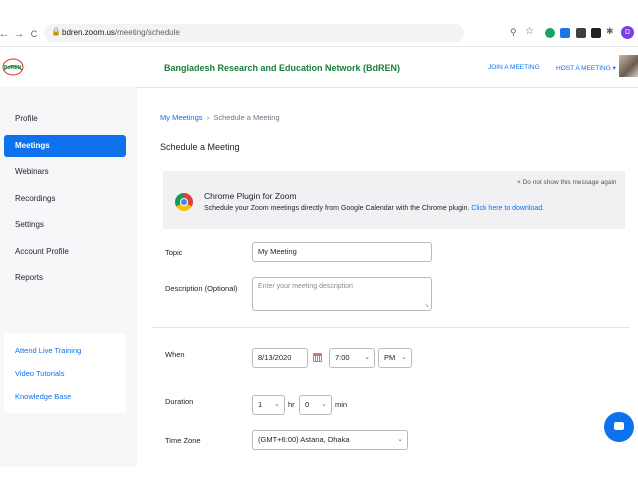  Describe the element at coordinates (65, 199) in the screenshot. I see `sidebar-item-recordings: Recordings` at that location.